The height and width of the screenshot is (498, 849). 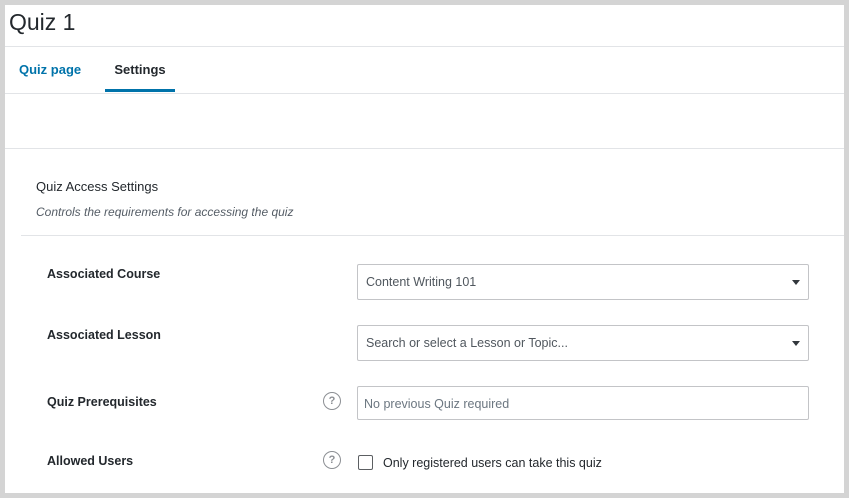 What do you see at coordinates (50, 68) in the screenshot?
I see `tab-quiz-page: Quiz page` at bounding box center [50, 68].